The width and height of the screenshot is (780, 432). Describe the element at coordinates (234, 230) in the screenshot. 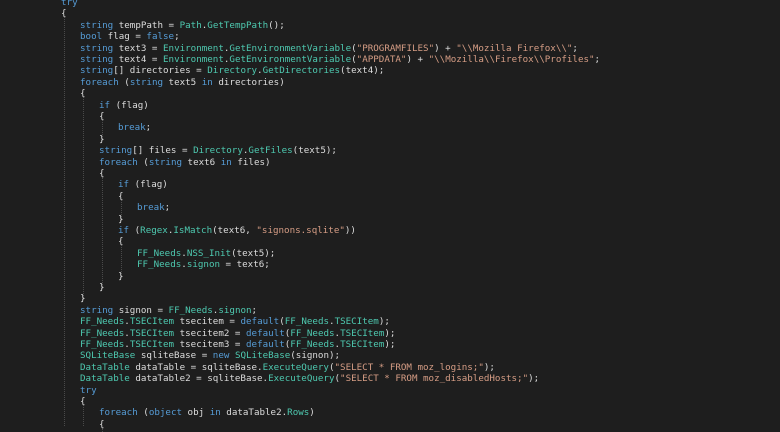

I see `code-token: (text6,` at that location.